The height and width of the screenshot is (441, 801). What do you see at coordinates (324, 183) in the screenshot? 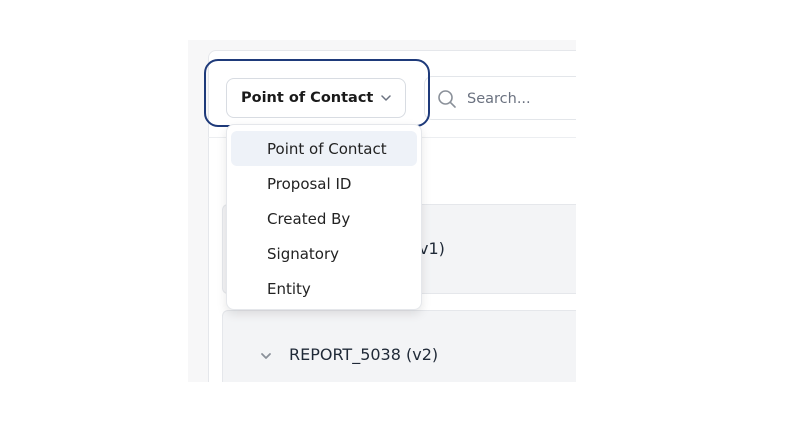
I see `dropdown-option-proposal-id: Proposal ID` at bounding box center [324, 183].